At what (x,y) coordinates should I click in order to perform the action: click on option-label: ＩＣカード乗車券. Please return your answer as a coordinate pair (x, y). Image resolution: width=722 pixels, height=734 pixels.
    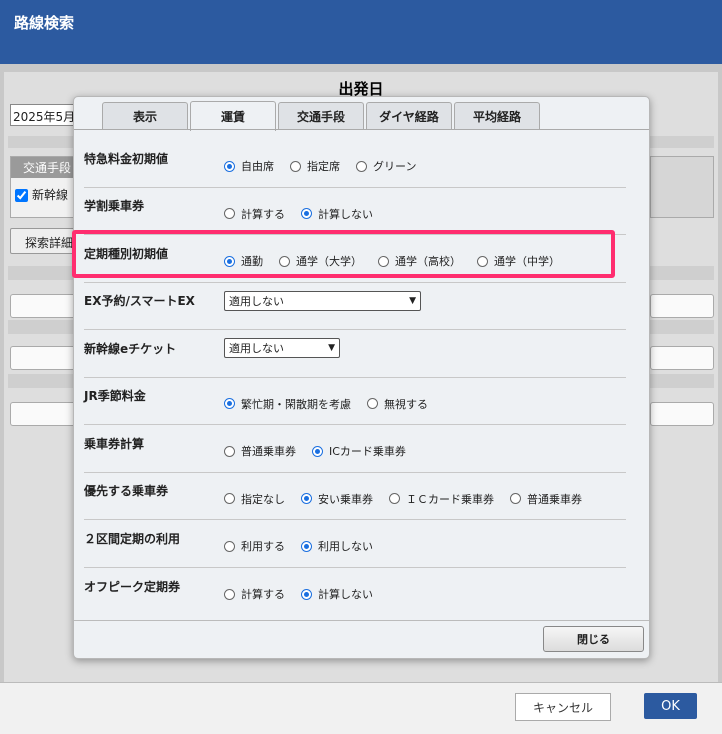
    Looking at the image, I should click on (450, 499).